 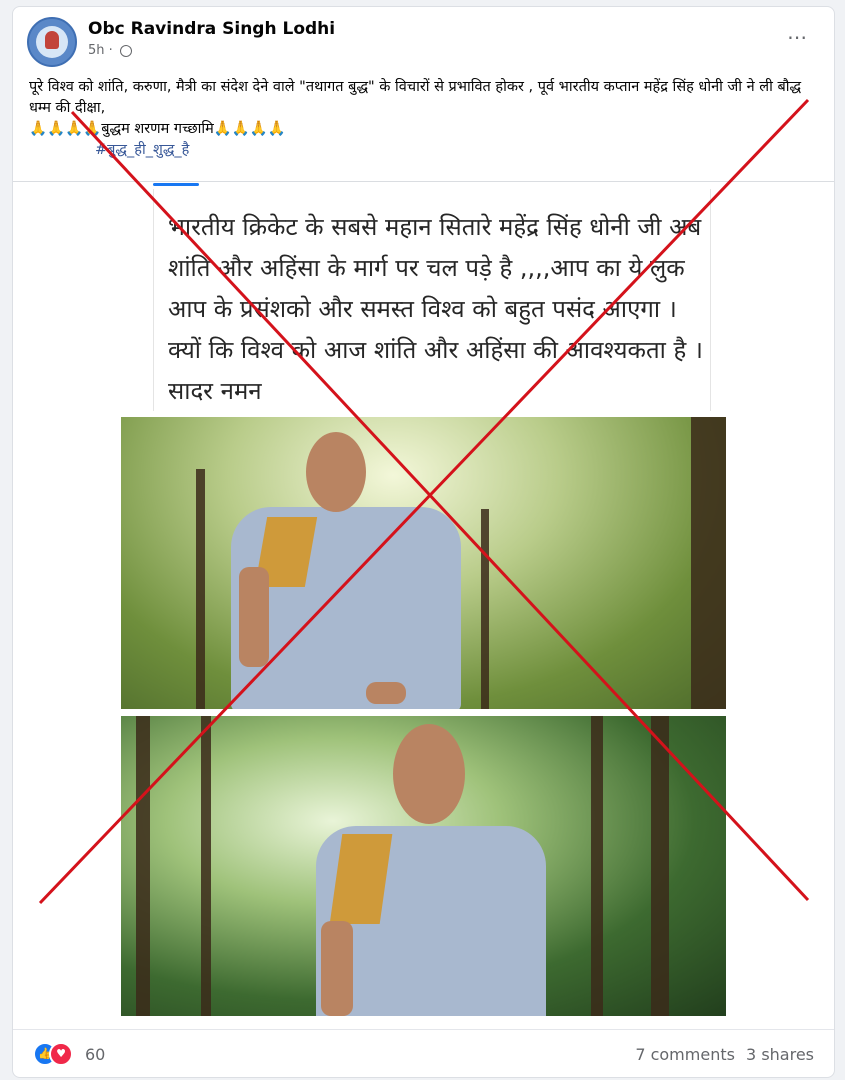 What do you see at coordinates (780, 1054) in the screenshot?
I see `shares-count: 3 shares` at bounding box center [780, 1054].